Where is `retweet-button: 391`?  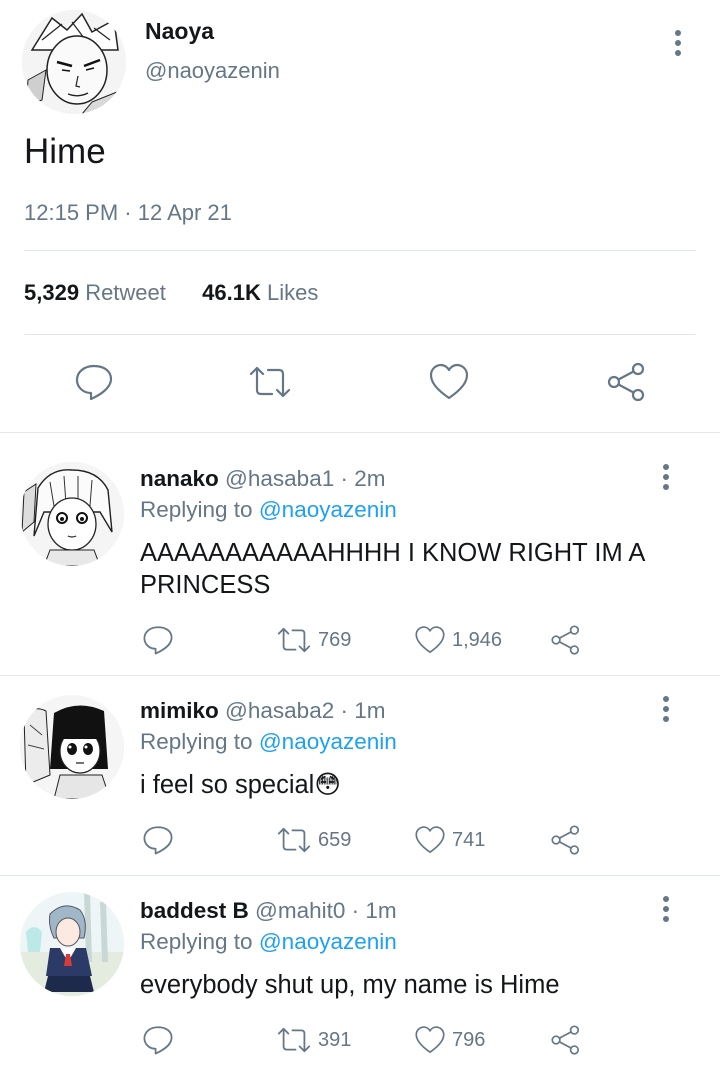 retweet-button: 391 is located at coordinates (313, 1040).